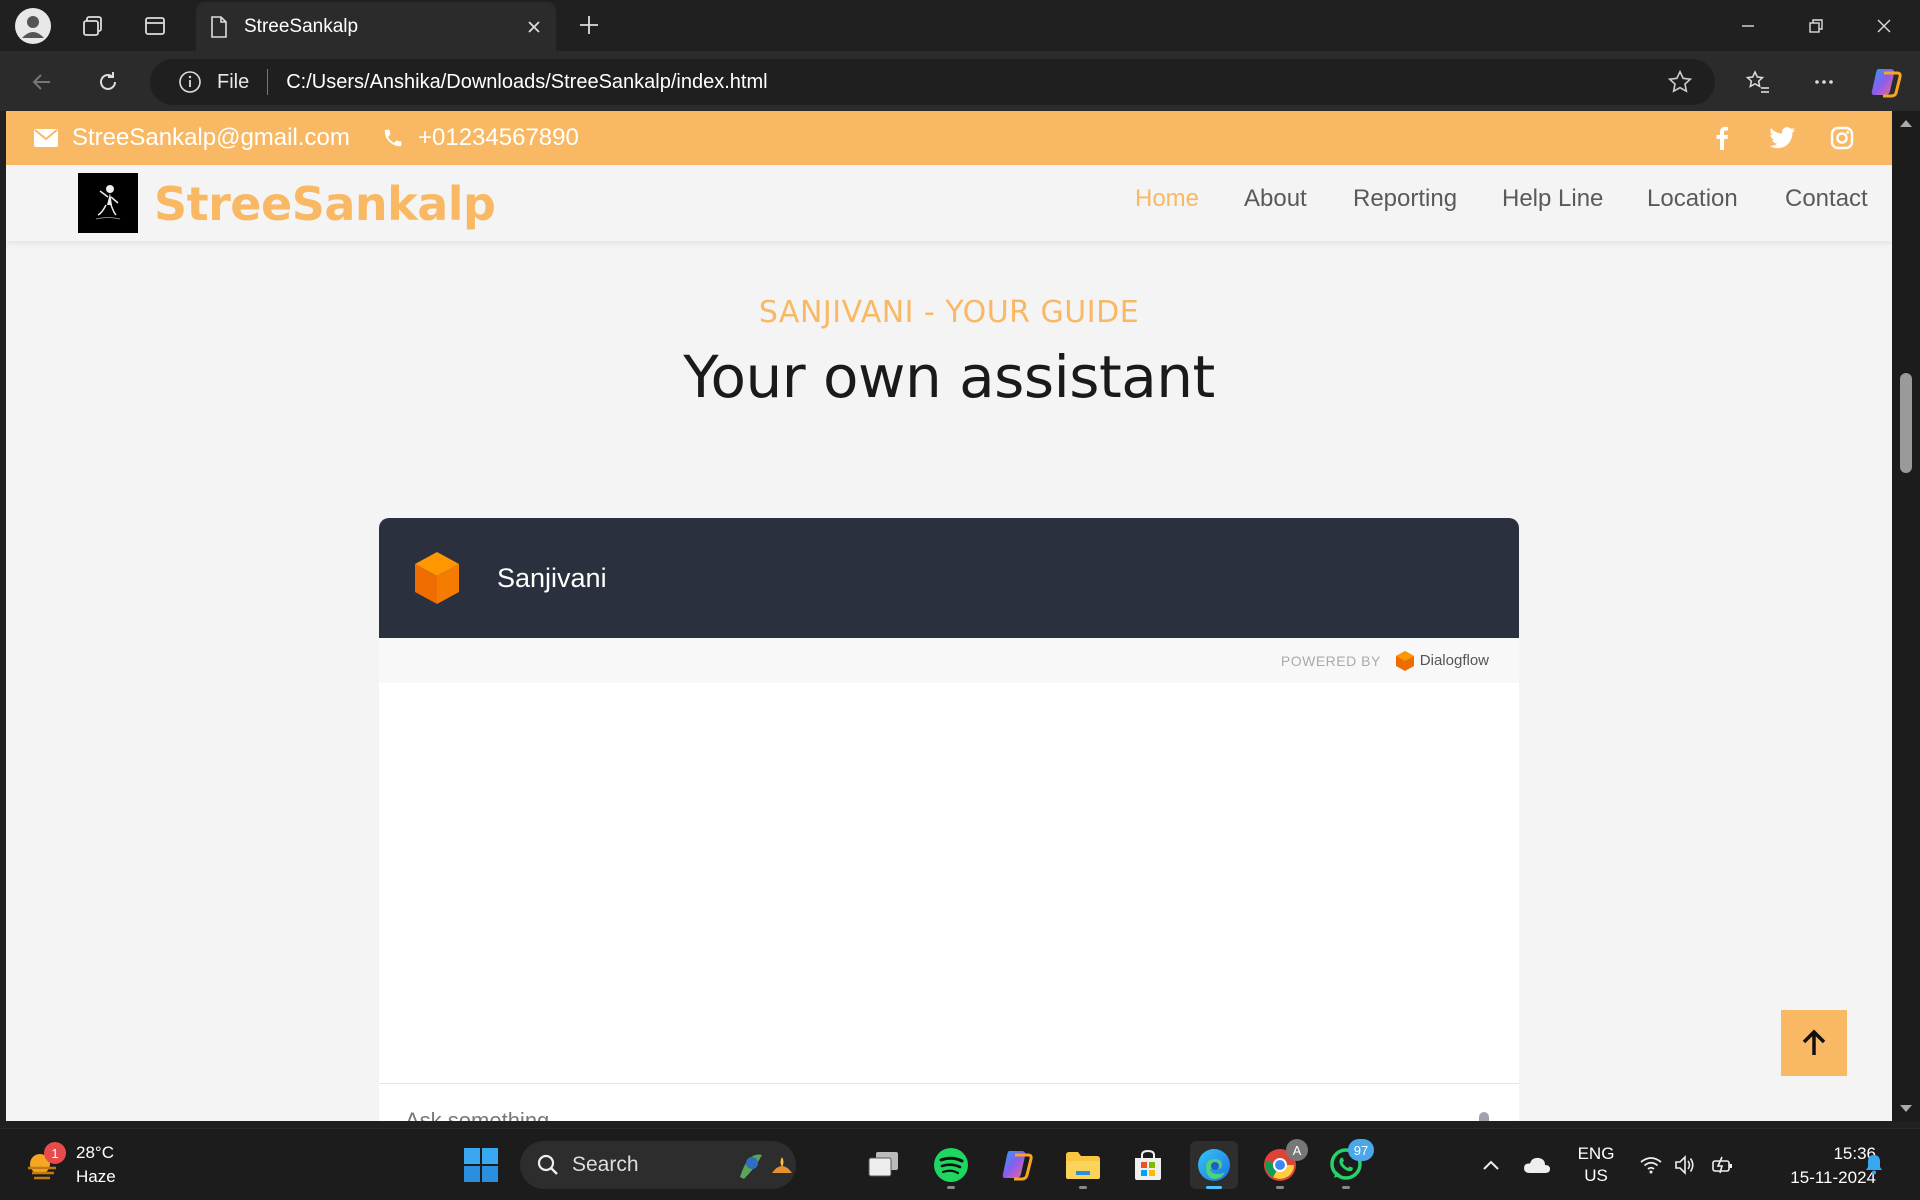 Image resolution: width=1920 pixels, height=1200 pixels. What do you see at coordinates (1723, 1164) in the screenshot?
I see `battery-tray-button` at bounding box center [1723, 1164].